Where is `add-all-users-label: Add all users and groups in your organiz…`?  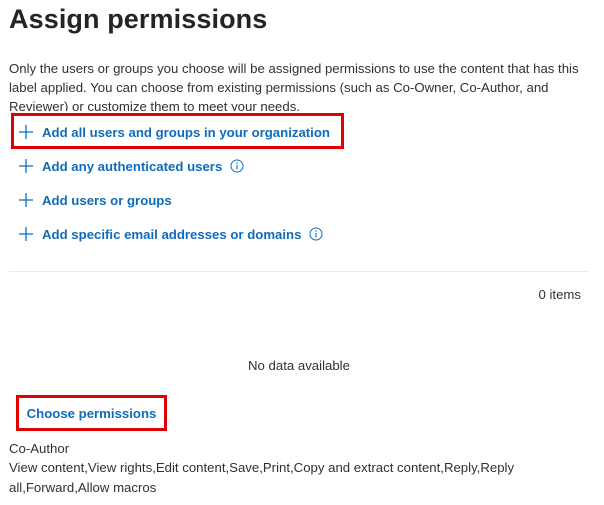 add-all-users-label: Add all users and groups in your organiz… is located at coordinates (186, 132).